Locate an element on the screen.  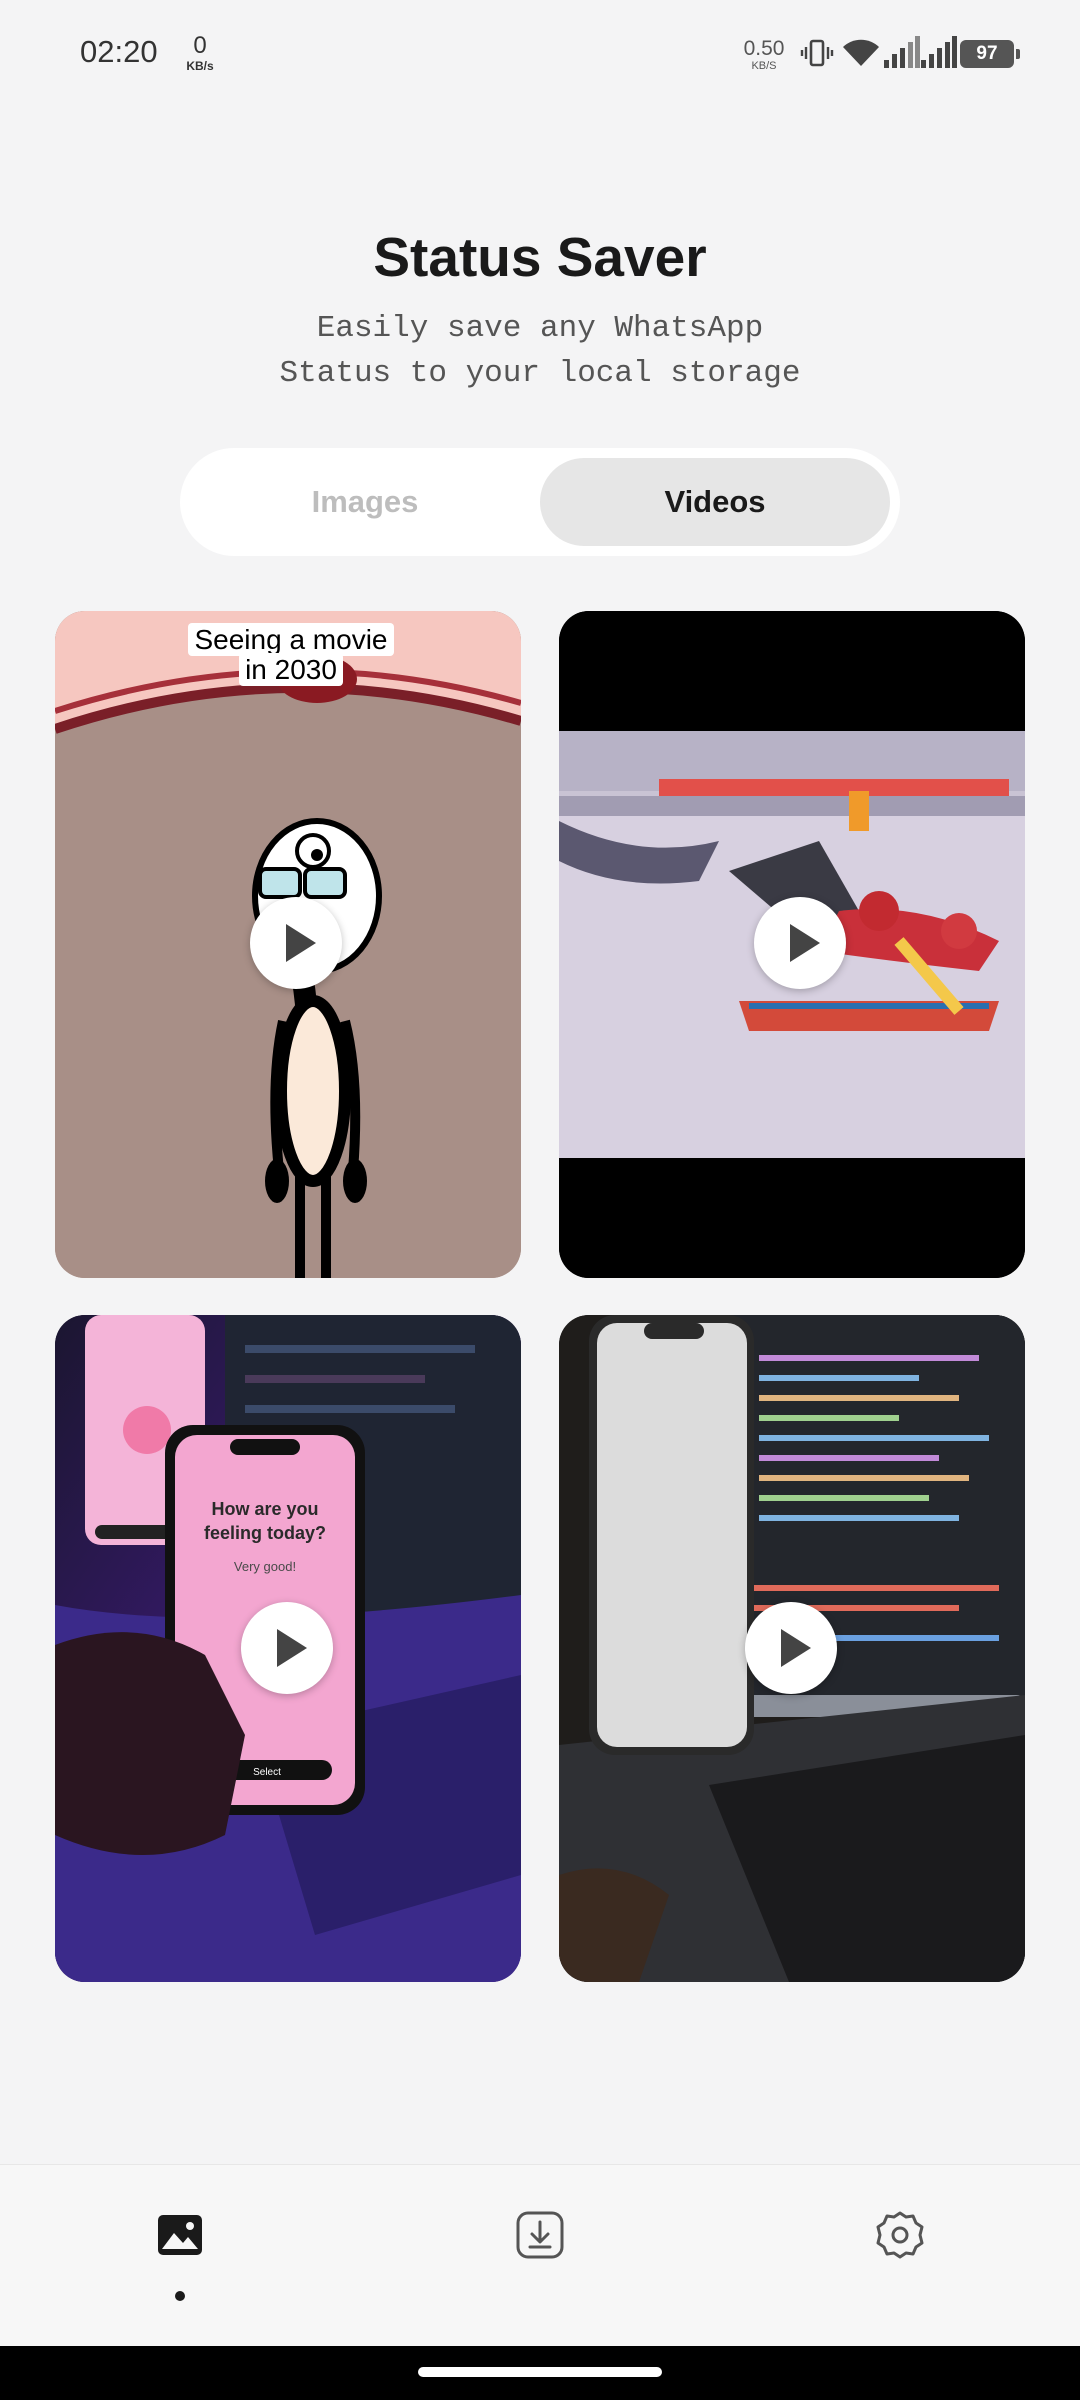
vibrate-icon is located at coordinates (817, 53).